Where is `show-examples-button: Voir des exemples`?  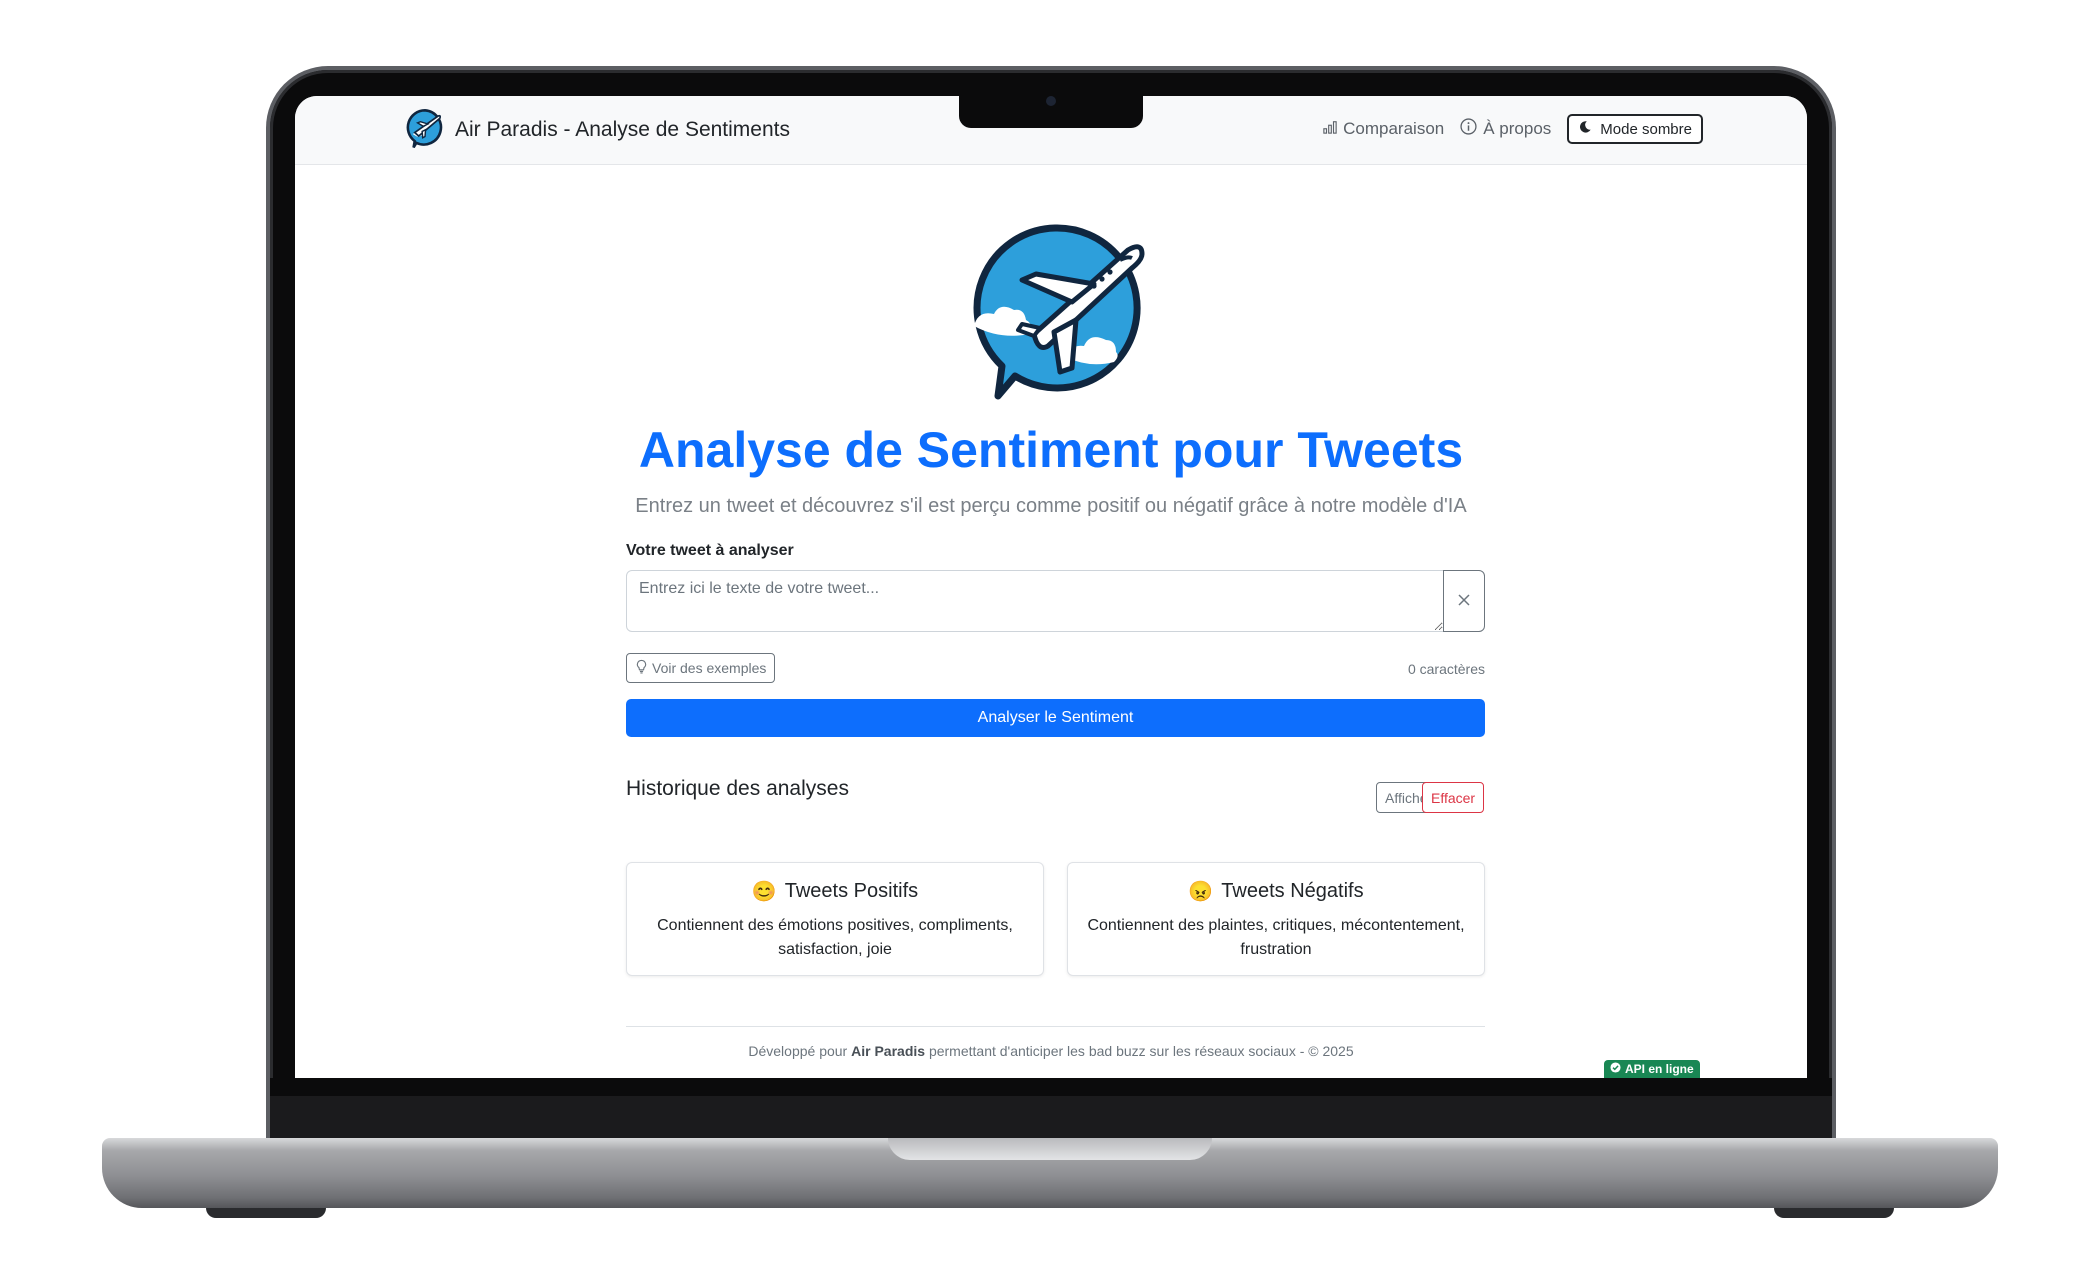 show-examples-button: Voir des exemples is located at coordinates (701, 668).